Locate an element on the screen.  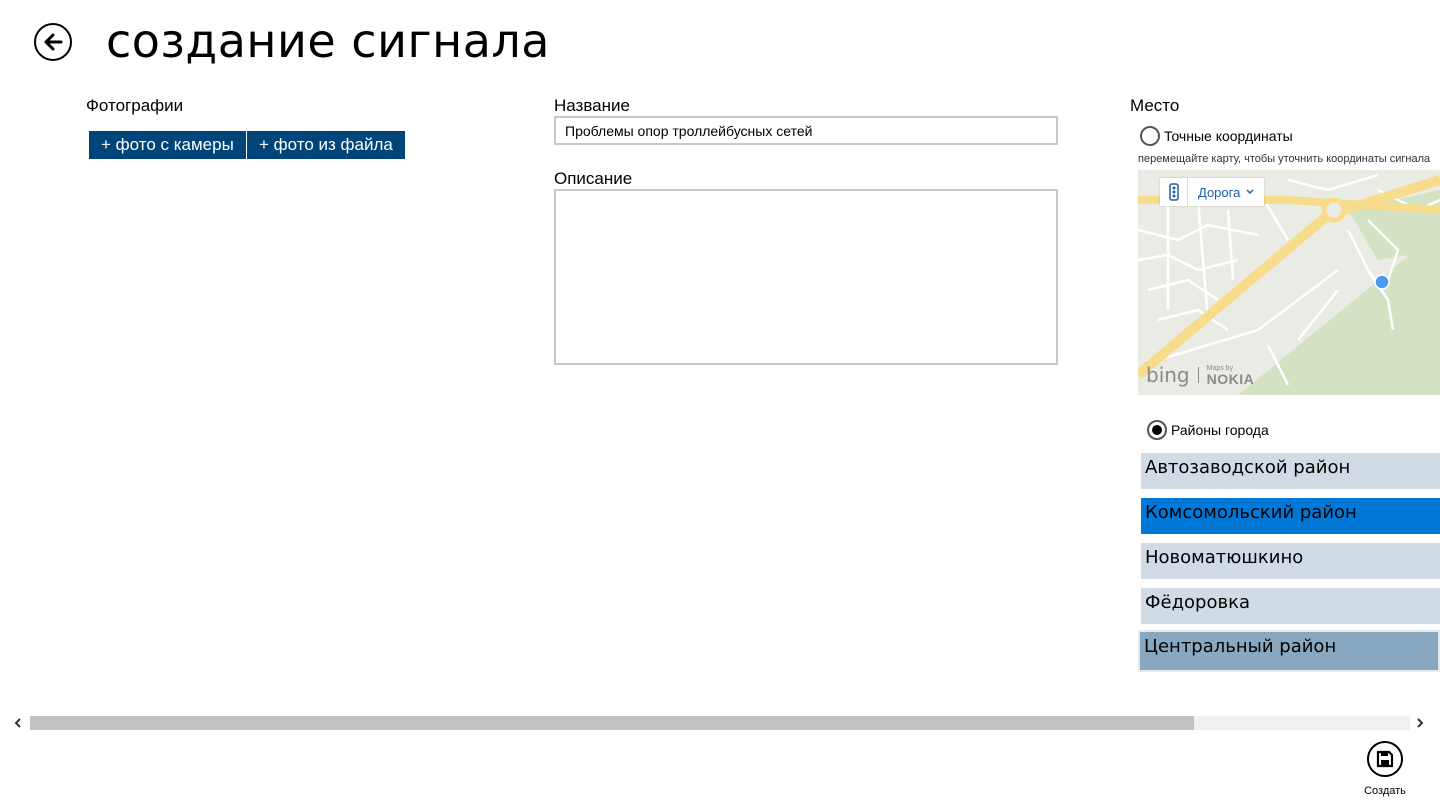
photos-label: Фотографии is located at coordinates (135, 105).